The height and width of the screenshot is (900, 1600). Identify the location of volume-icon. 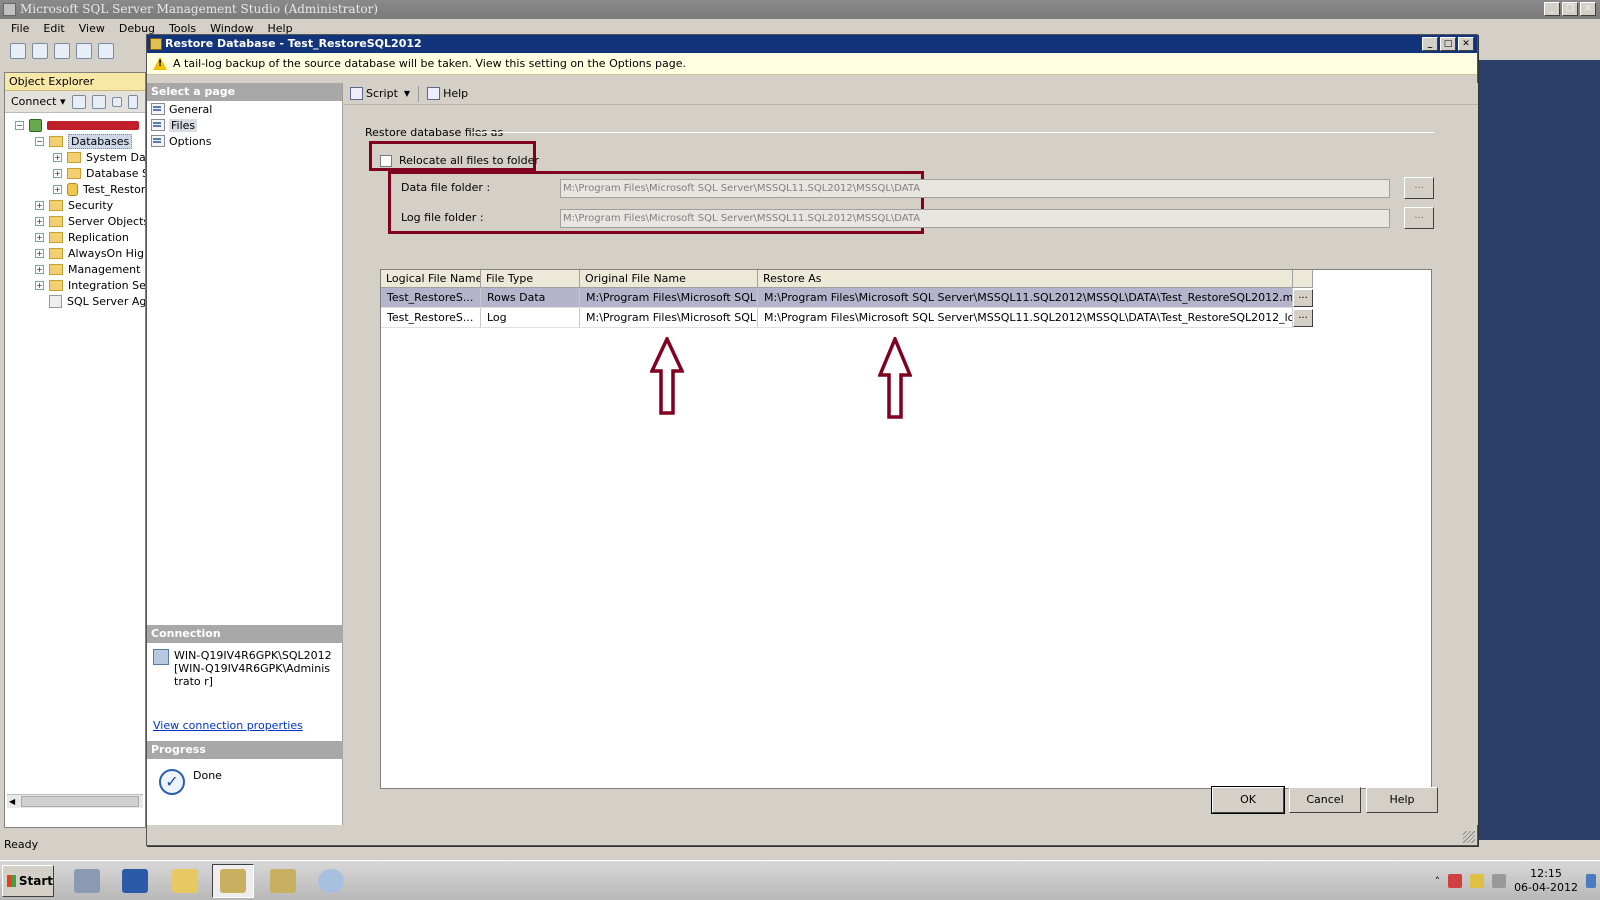
(1499, 881).